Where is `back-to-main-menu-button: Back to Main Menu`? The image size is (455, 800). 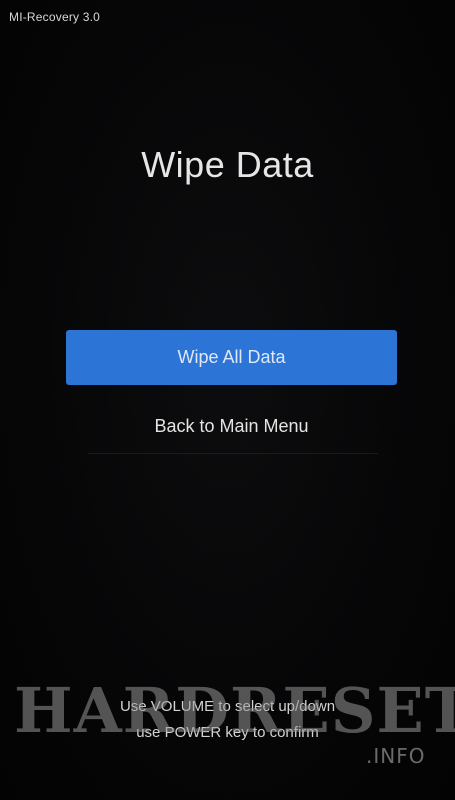 back-to-main-menu-button: Back to Main Menu is located at coordinates (231, 426).